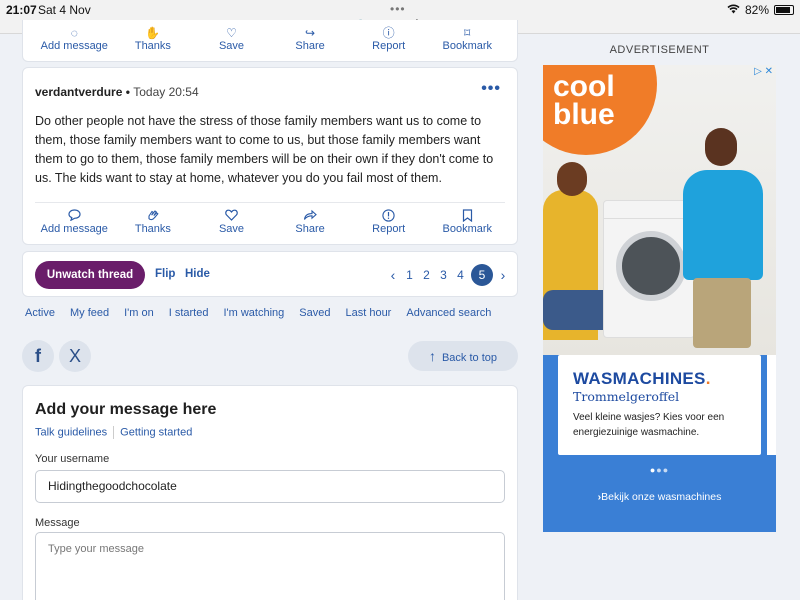 The image size is (800, 600). I want to click on thread-controls-bar: Unwatch thread Flip Hide ‹ 1 2 3 4 5 ›, so click(270, 274).